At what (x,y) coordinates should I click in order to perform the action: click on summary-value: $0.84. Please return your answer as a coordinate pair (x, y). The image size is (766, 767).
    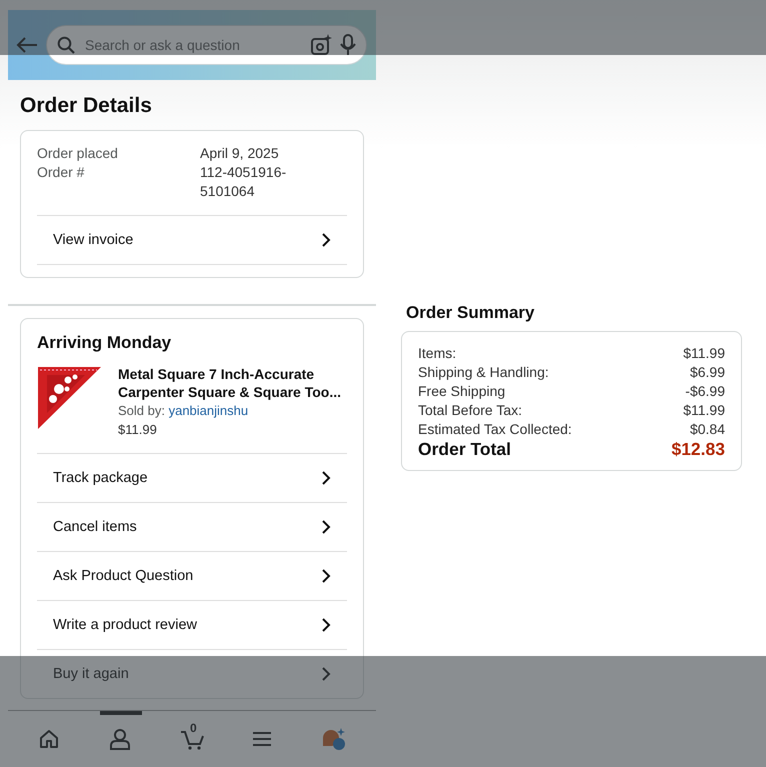
    Looking at the image, I should click on (707, 429).